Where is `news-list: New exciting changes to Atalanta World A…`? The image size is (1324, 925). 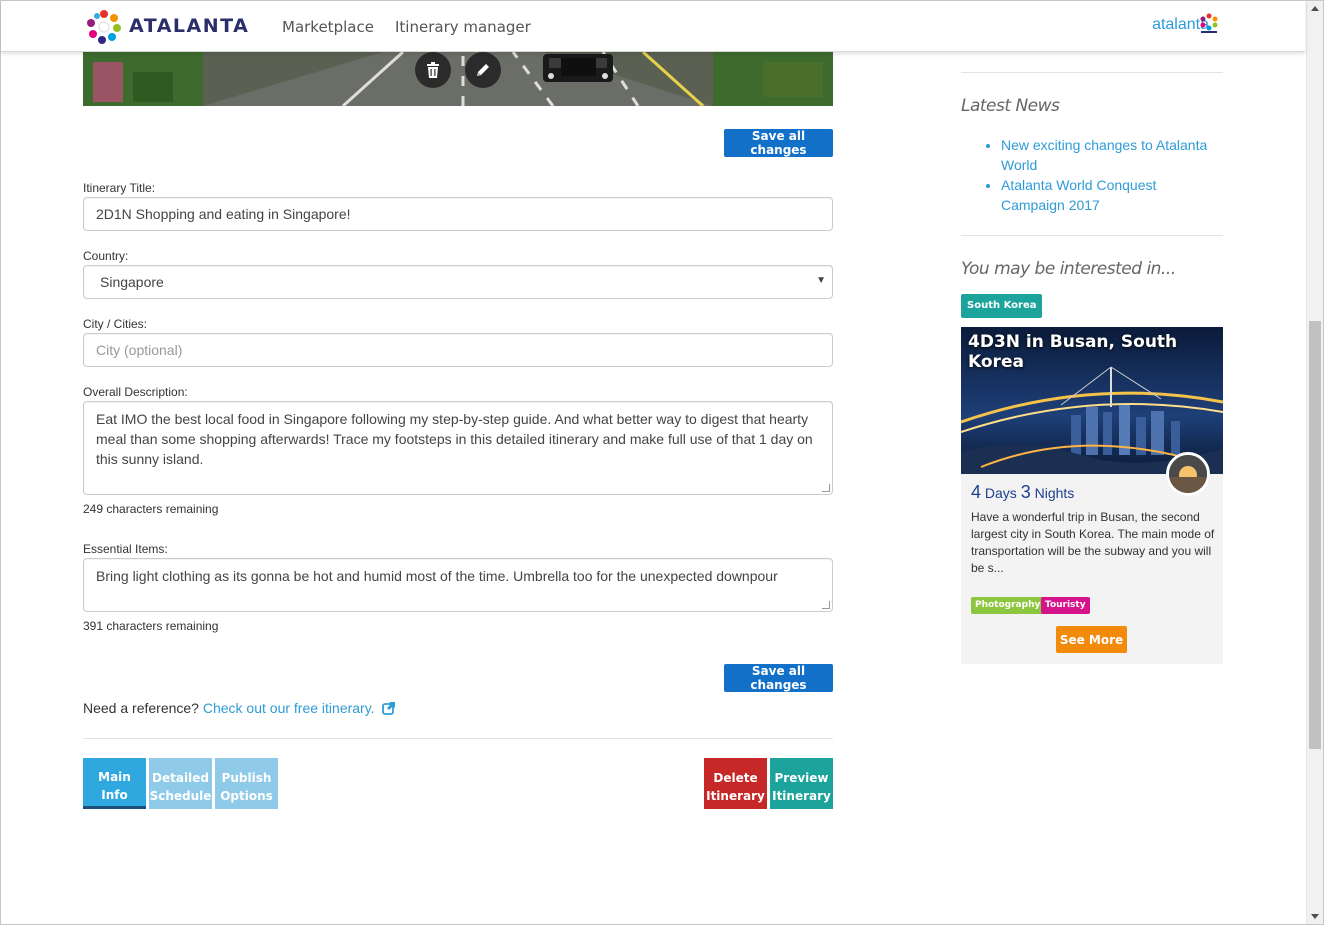 news-list: New exciting changes to Atalanta World A… is located at coordinates (1103, 175).